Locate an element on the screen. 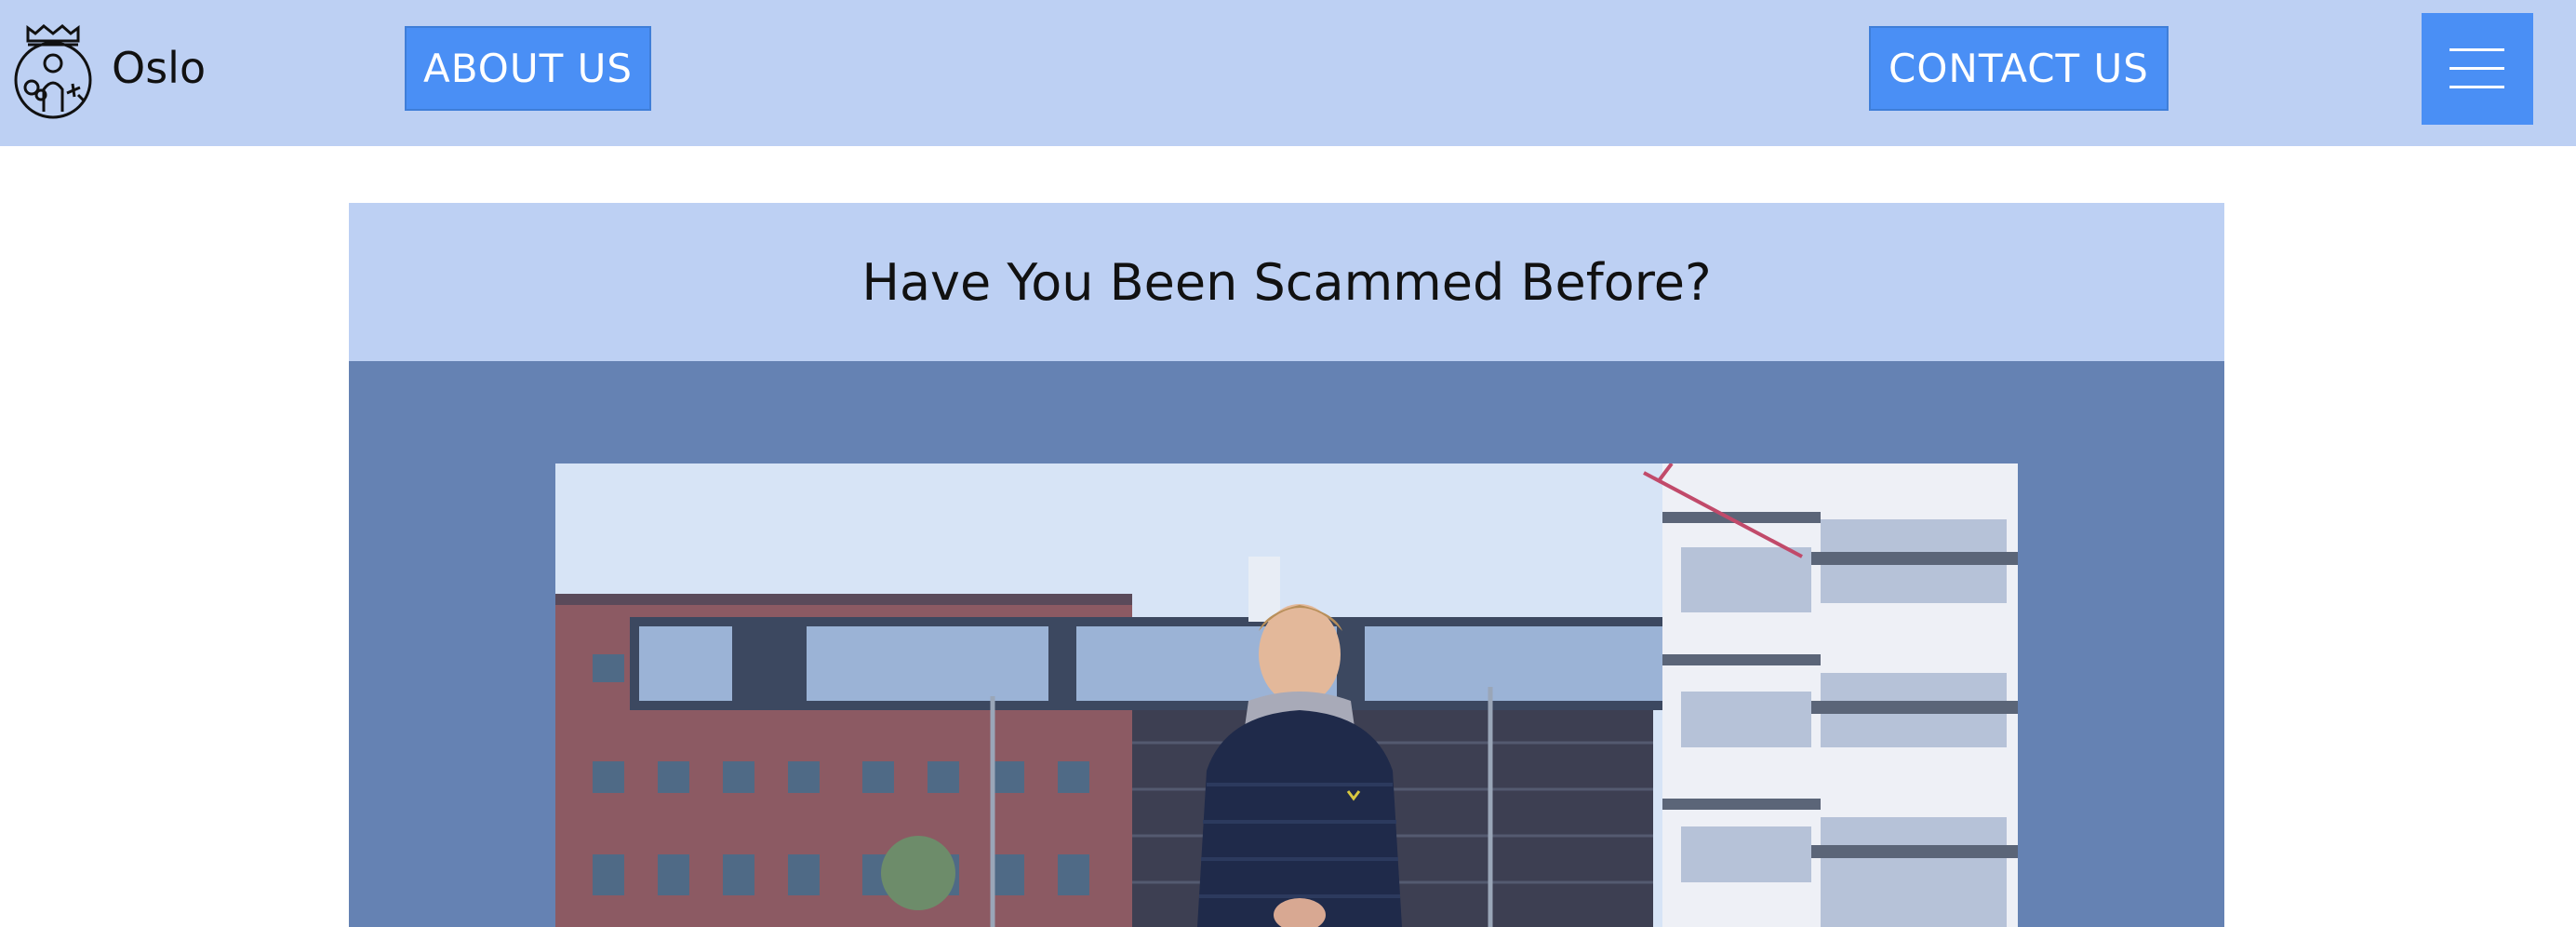  oslo-city-seal-icon is located at coordinates (53, 70).